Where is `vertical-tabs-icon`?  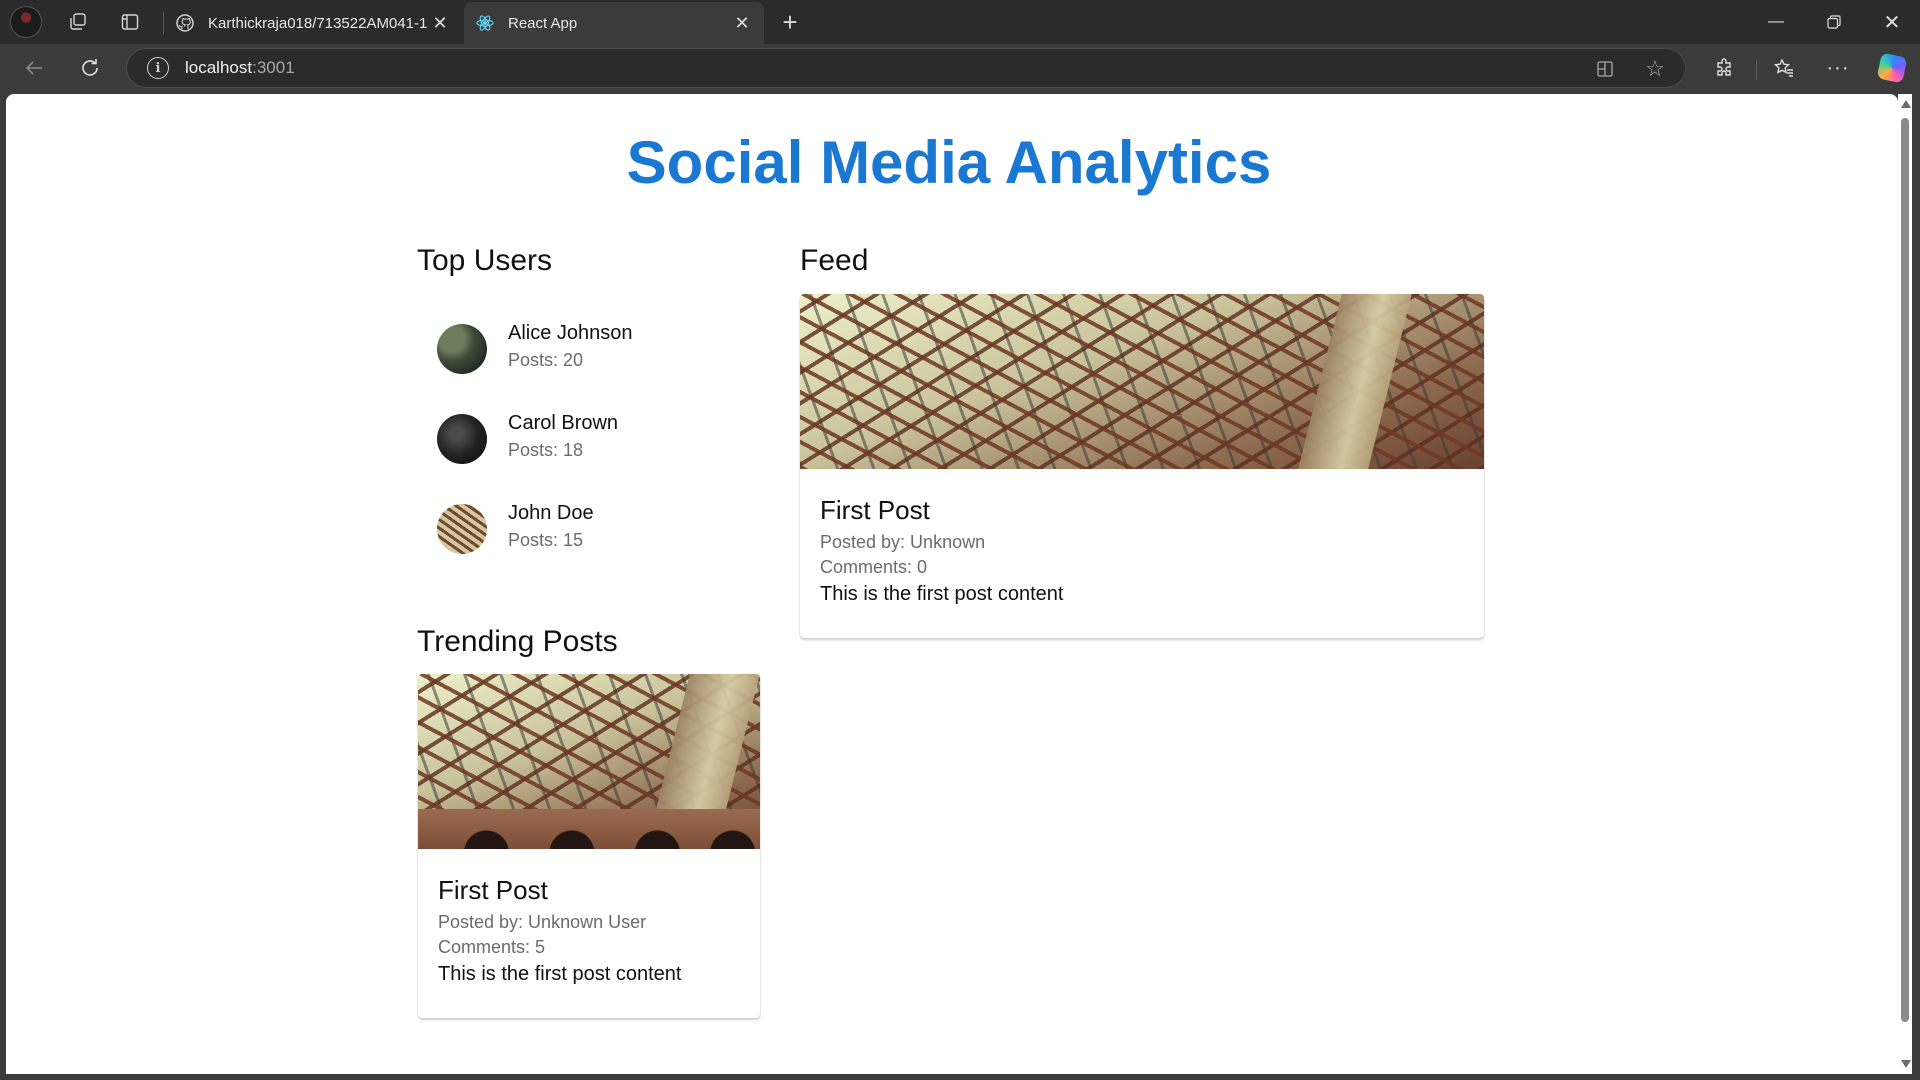
vertical-tabs-icon is located at coordinates (130, 22).